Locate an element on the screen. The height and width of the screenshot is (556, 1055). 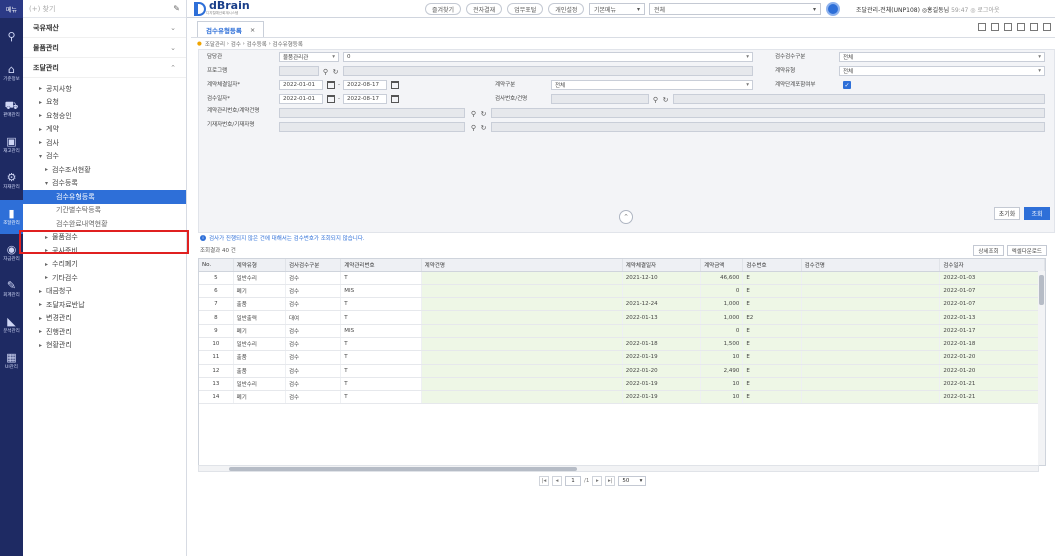
column-header: 계약건명 is located at coordinates (522, 265).